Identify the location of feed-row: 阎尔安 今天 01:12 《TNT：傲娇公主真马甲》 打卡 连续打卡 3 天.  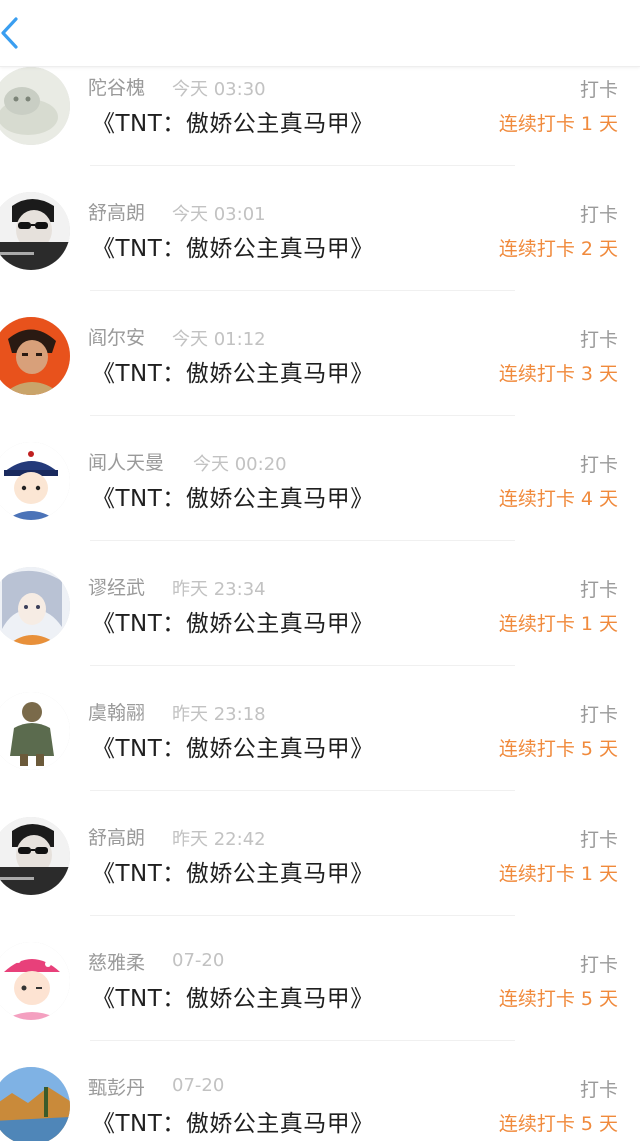
(320, 353).